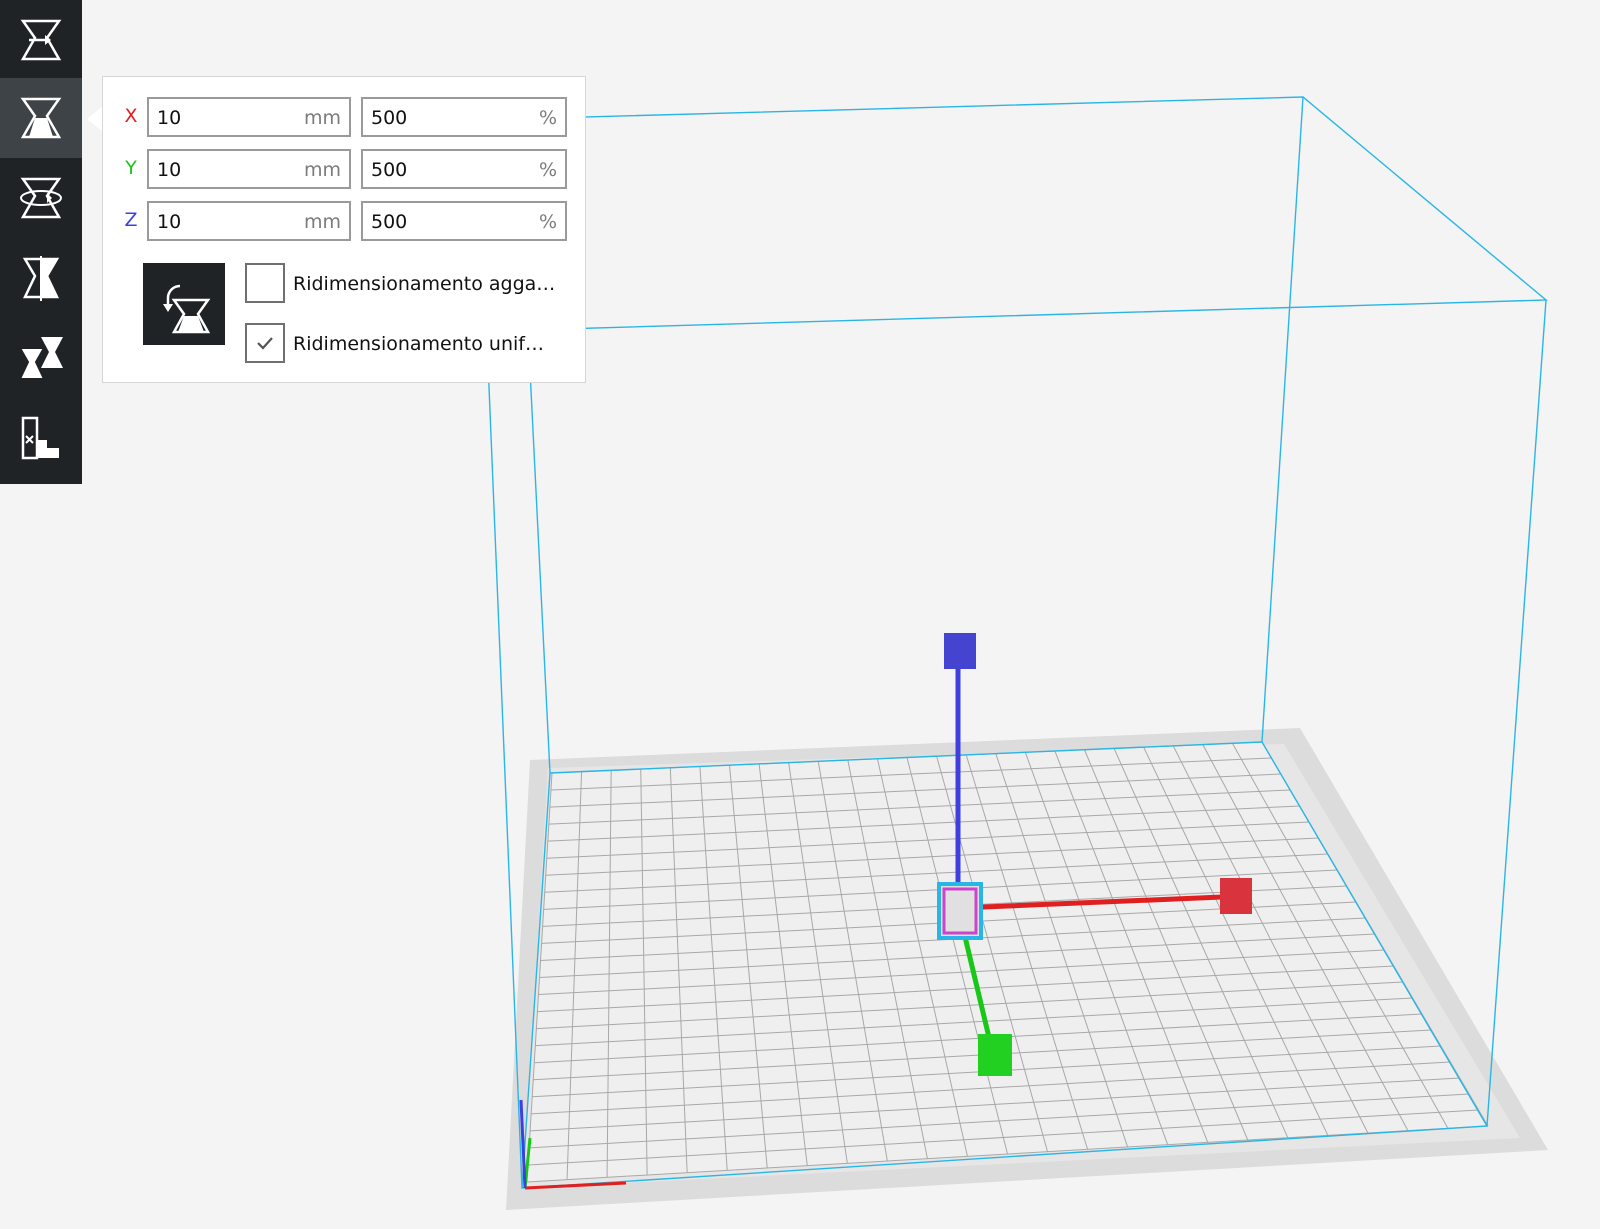  I want to click on x-percent-unit: %, so click(547, 118).